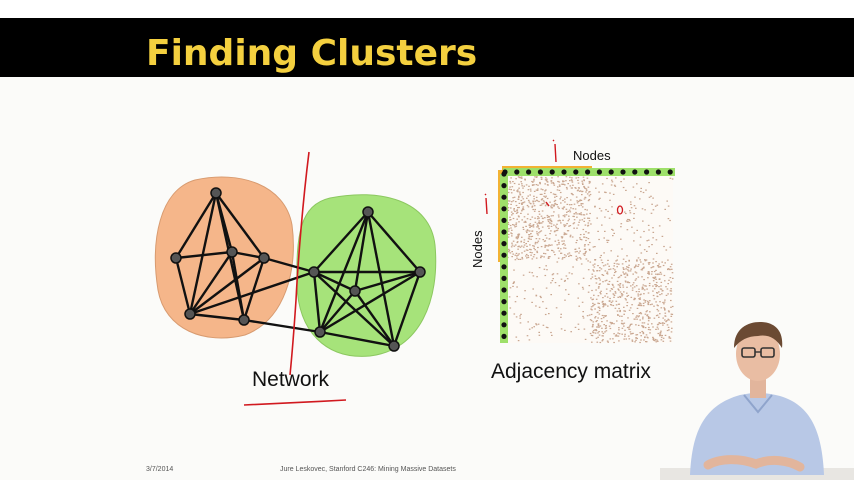 The height and width of the screenshot is (480, 854). What do you see at coordinates (611, 172) in the screenshot?
I see `matrix-node-dot` at bounding box center [611, 172].